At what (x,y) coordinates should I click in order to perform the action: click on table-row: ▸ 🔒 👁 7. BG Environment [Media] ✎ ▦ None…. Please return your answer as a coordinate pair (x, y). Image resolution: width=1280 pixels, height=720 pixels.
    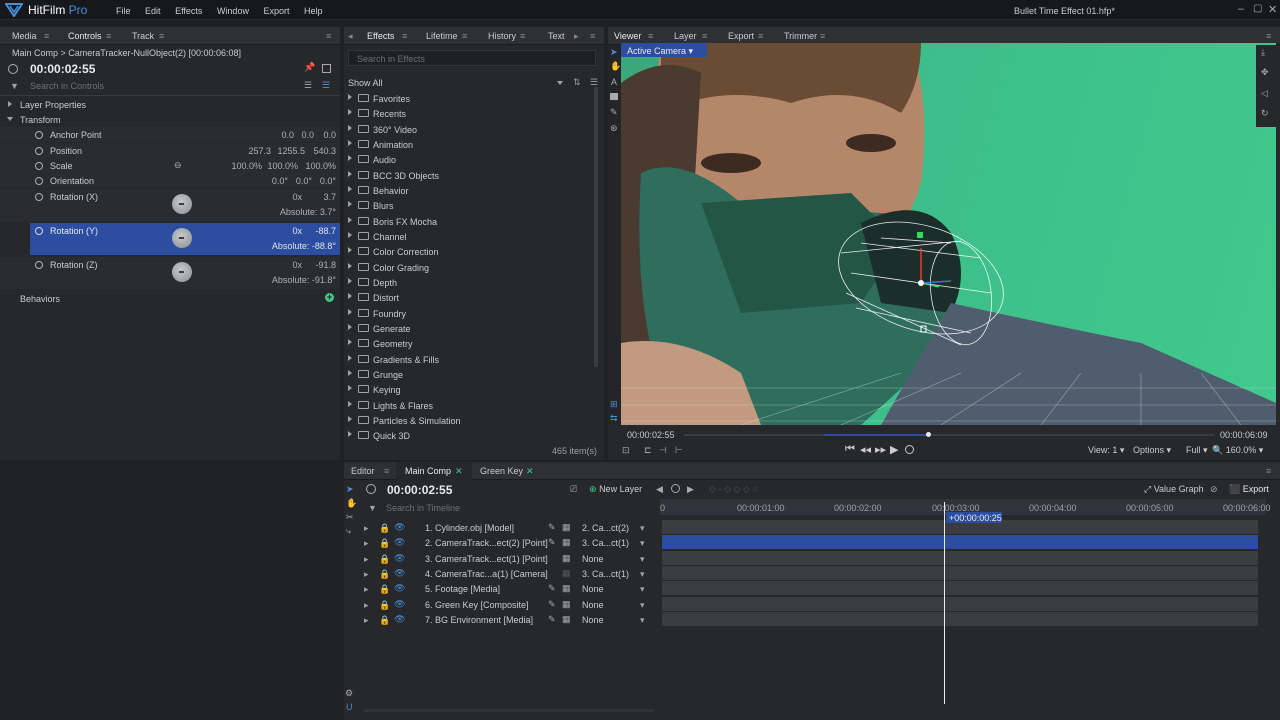
    Looking at the image, I should click on (514, 619).